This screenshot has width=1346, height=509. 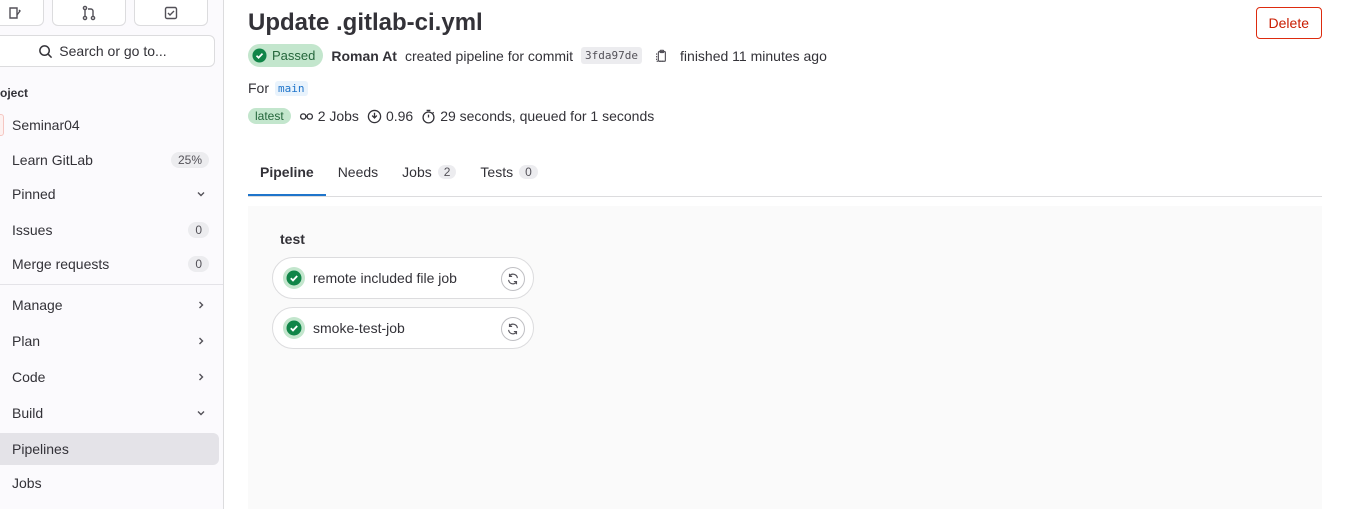 What do you see at coordinates (785, 172) in the screenshot?
I see `pipeline-tabs: Pipeline Needs Jobs 2 Tests 0` at bounding box center [785, 172].